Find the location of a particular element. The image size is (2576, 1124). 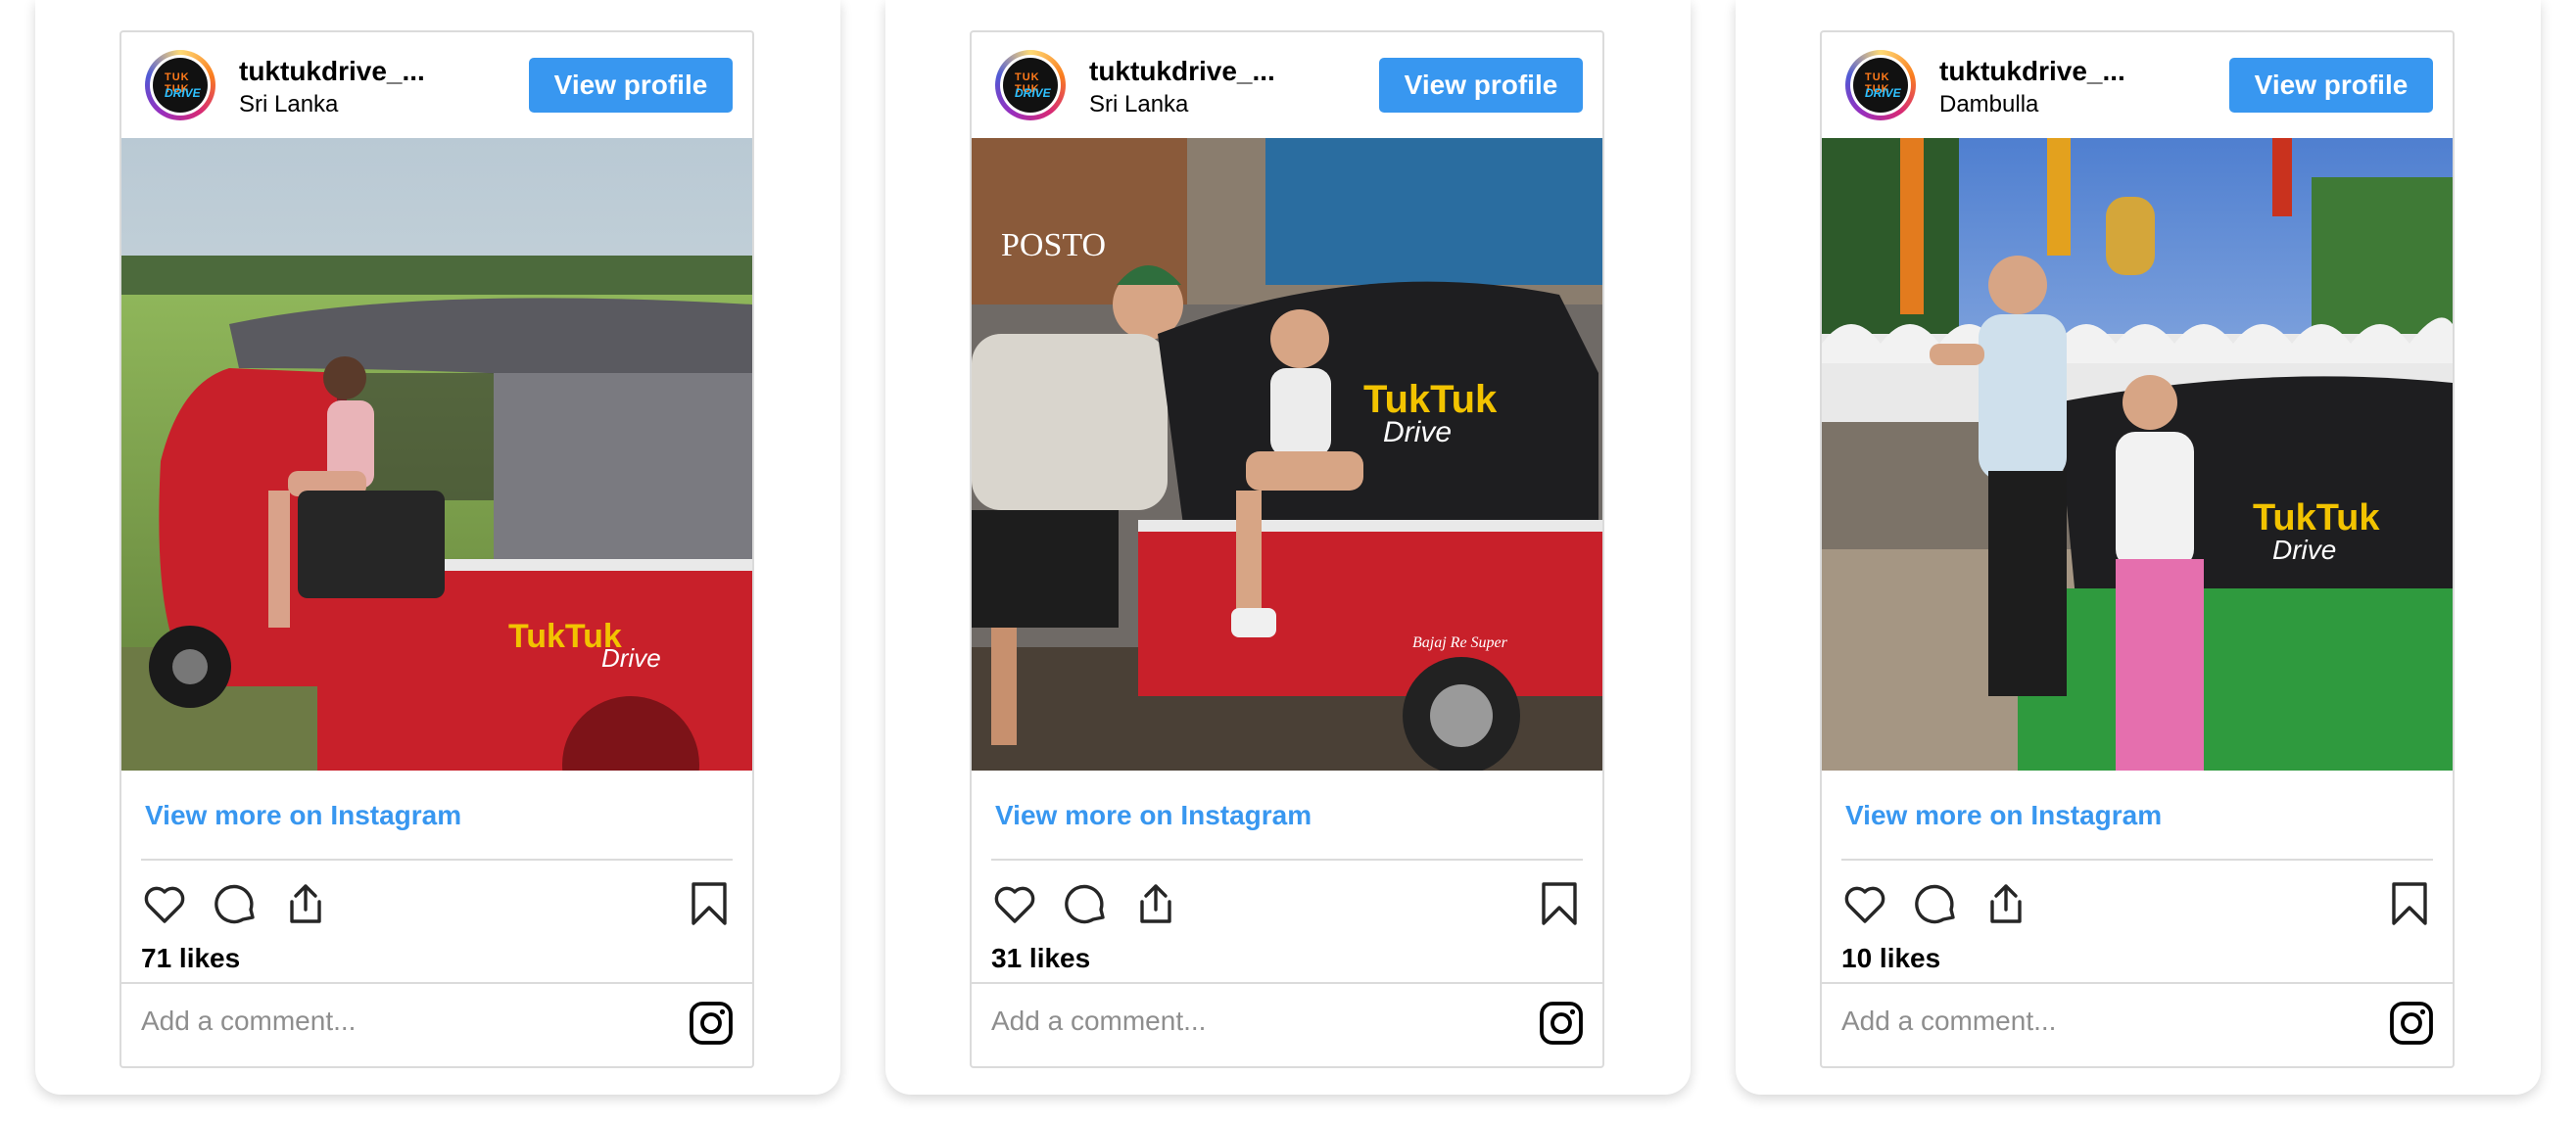

location-link: Dambulla is located at coordinates (1988, 104).